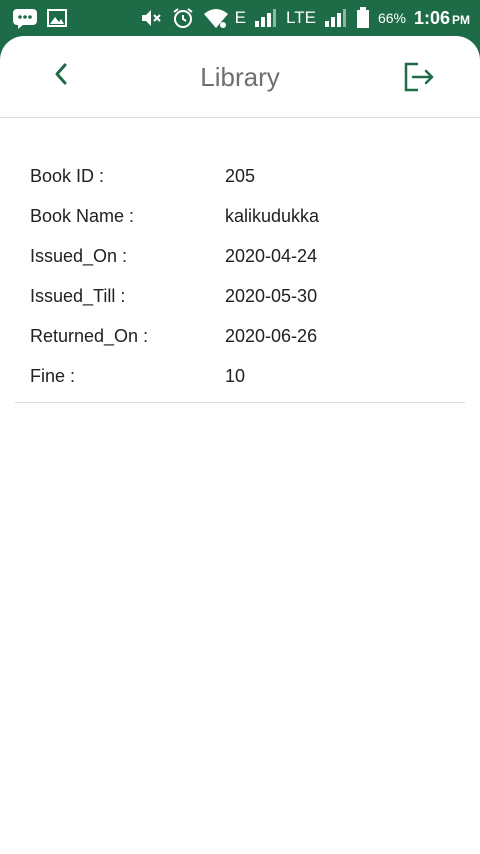 This screenshot has height=854, width=480. I want to click on detail-row-fine: Fine : 10, so click(240, 376).